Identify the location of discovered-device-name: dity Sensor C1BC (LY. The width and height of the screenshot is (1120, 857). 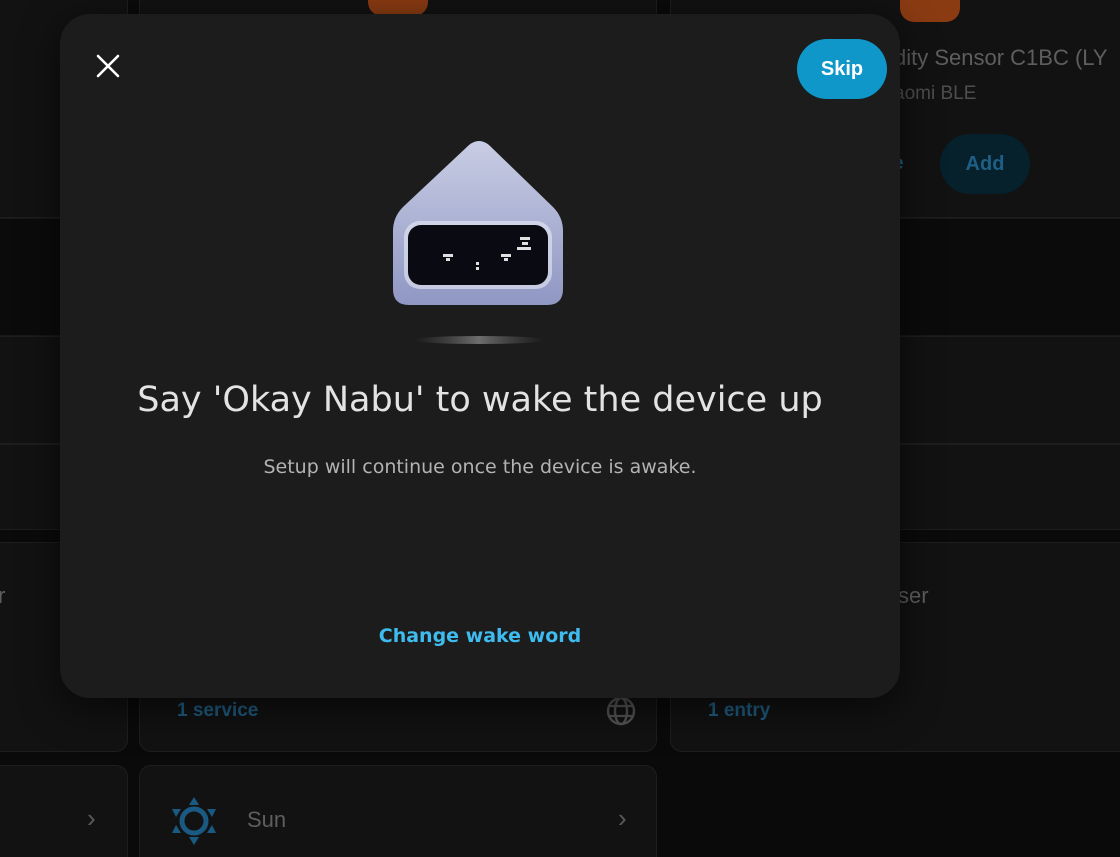
(1001, 57).